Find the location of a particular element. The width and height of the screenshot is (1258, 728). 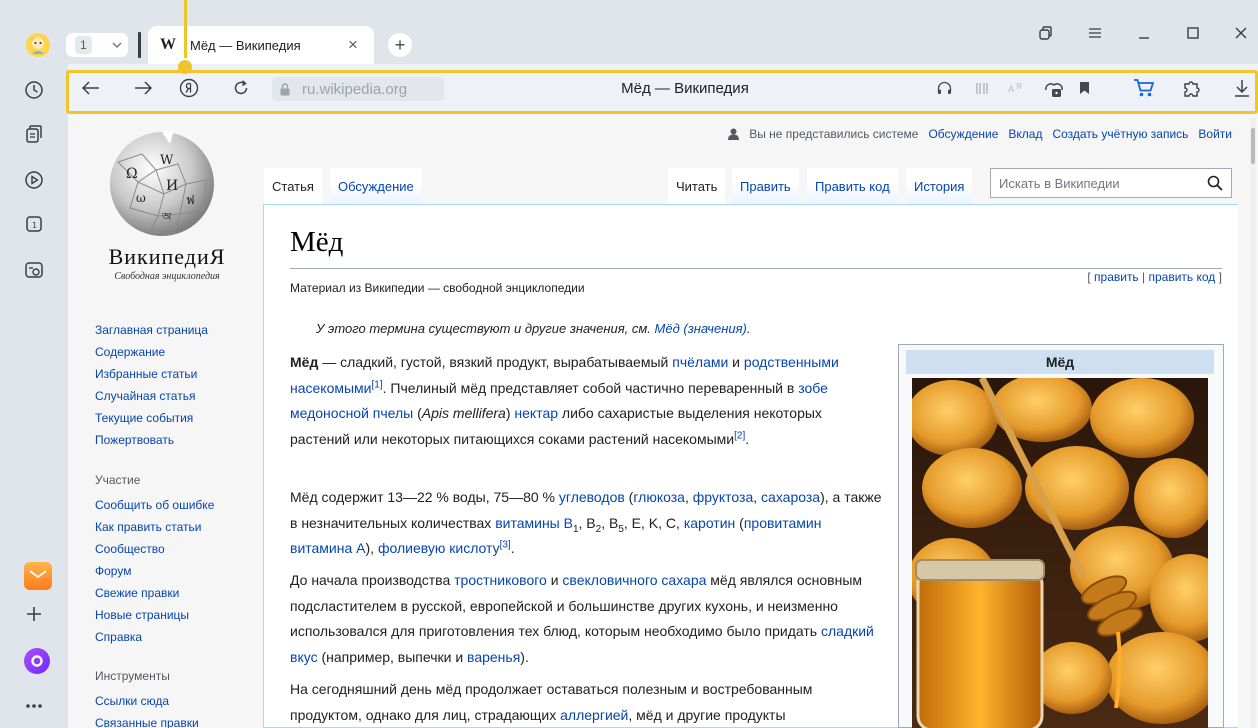

link-carbs: углеводов is located at coordinates (592, 497).